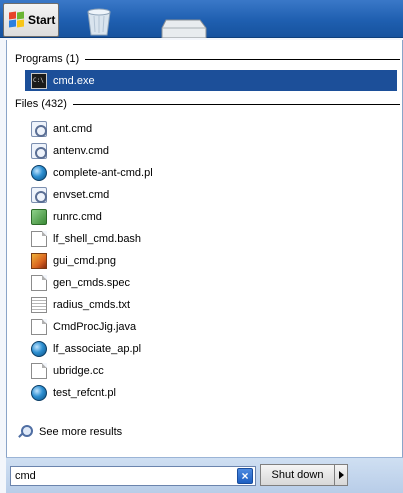 Image resolution: width=403 pixels, height=493 pixels. What do you see at coordinates (211, 150) in the screenshot?
I see `file-item: antenv.cmd` at bounding box center [211, 150].